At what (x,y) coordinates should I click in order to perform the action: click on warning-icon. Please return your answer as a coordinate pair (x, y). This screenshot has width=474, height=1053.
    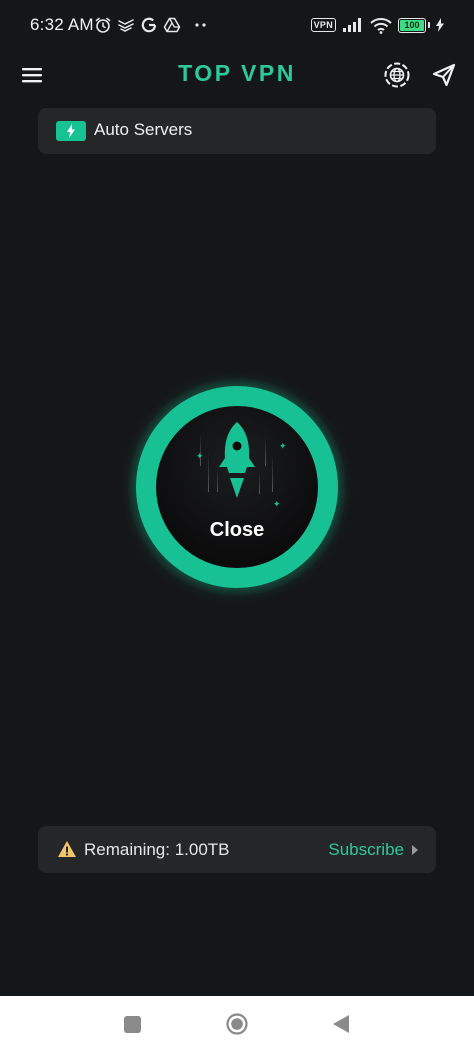
    Looking at the image, I should click on (67, 849).